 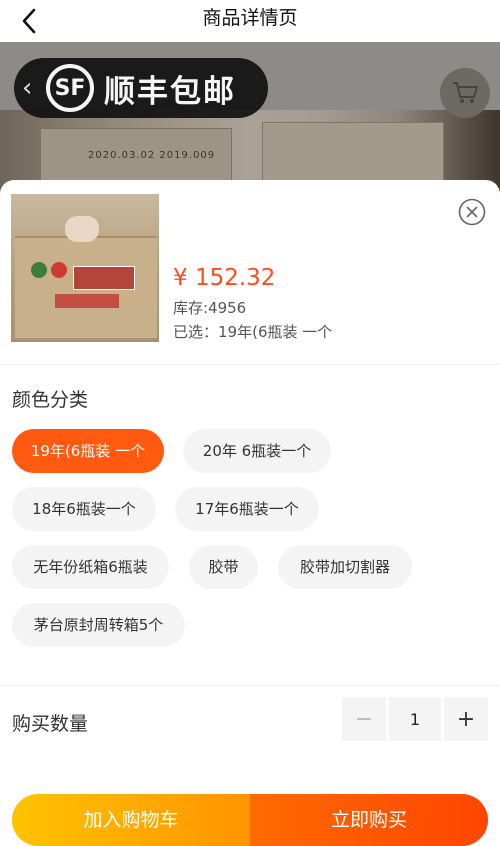 I want to click on sf-free-shipping-banner: SF 顺丰包邮, so click(x=141, y=88).